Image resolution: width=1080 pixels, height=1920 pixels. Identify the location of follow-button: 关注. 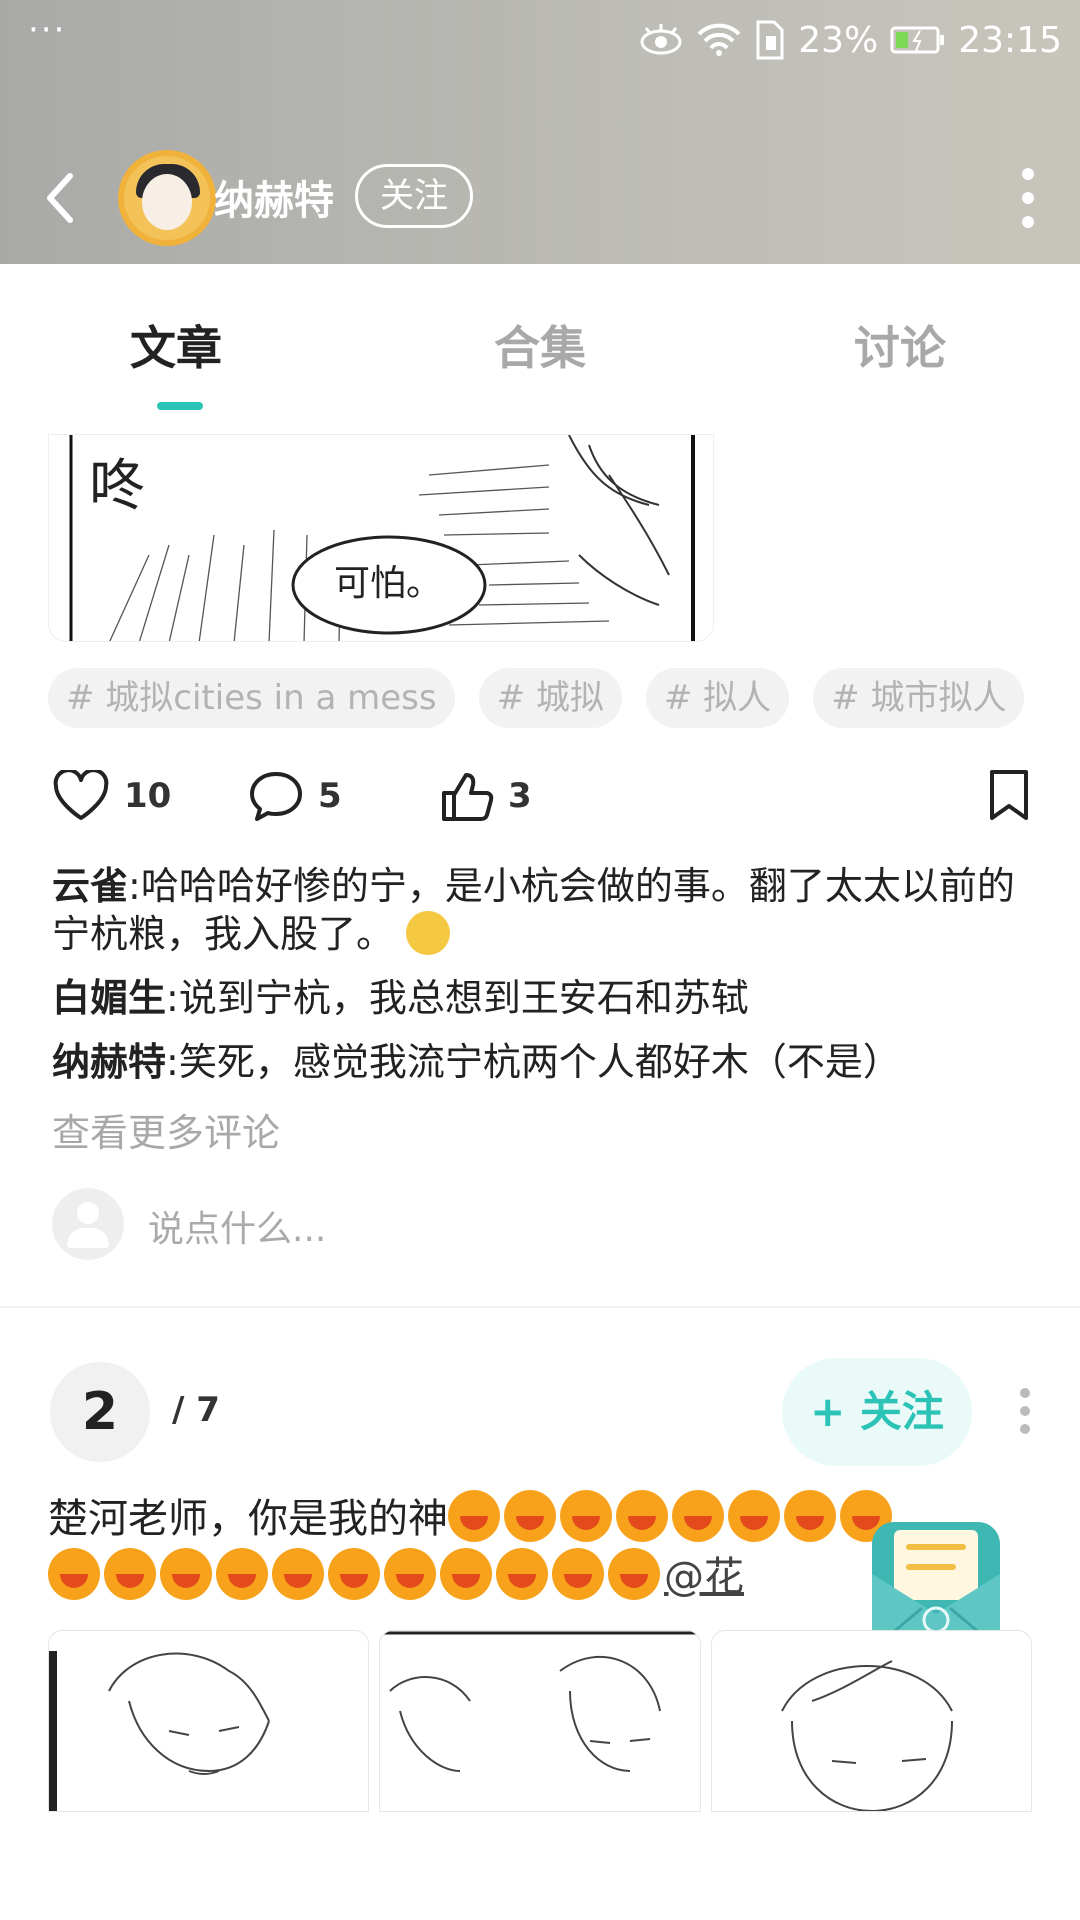
(414, 196).